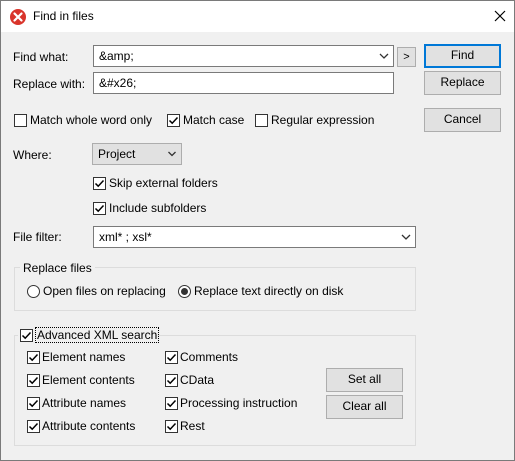  Describe the element at coordinates (462, 56) in the screenshot. I see `find-button: Find` at that location.